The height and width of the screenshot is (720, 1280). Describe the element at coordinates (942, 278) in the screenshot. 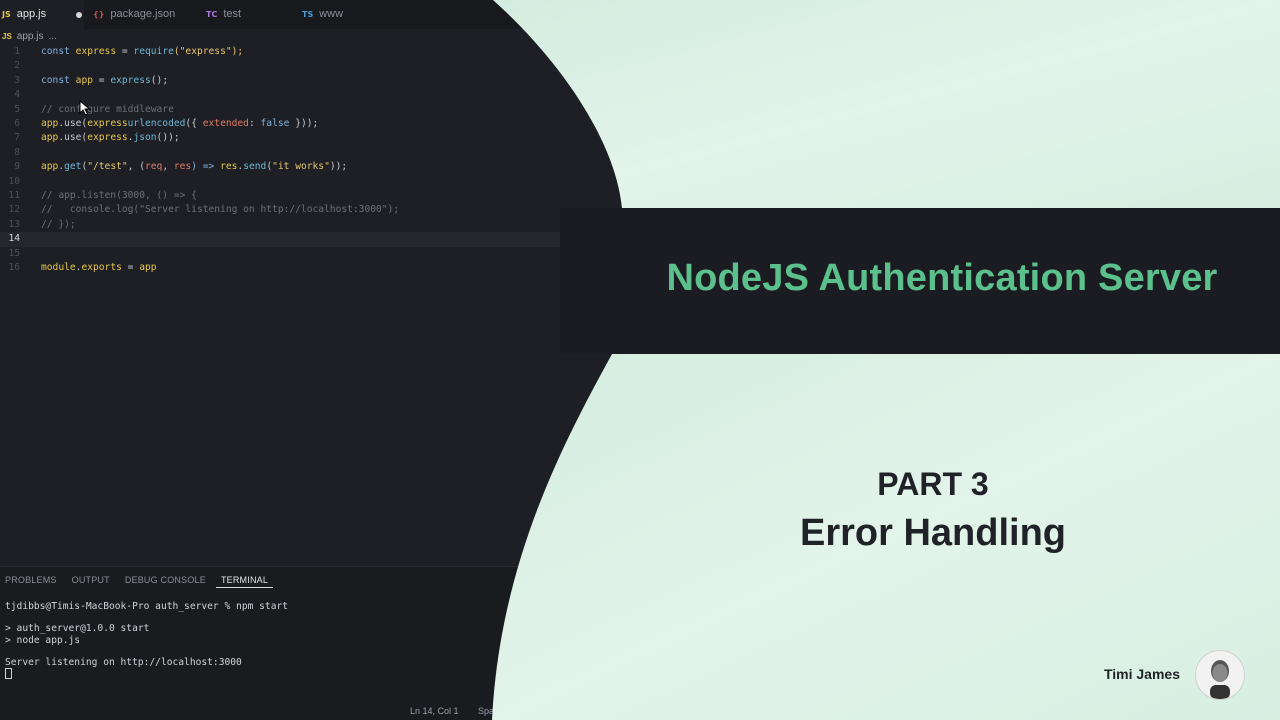

I see `video-title: NodeJS Authentication Server` at that location.